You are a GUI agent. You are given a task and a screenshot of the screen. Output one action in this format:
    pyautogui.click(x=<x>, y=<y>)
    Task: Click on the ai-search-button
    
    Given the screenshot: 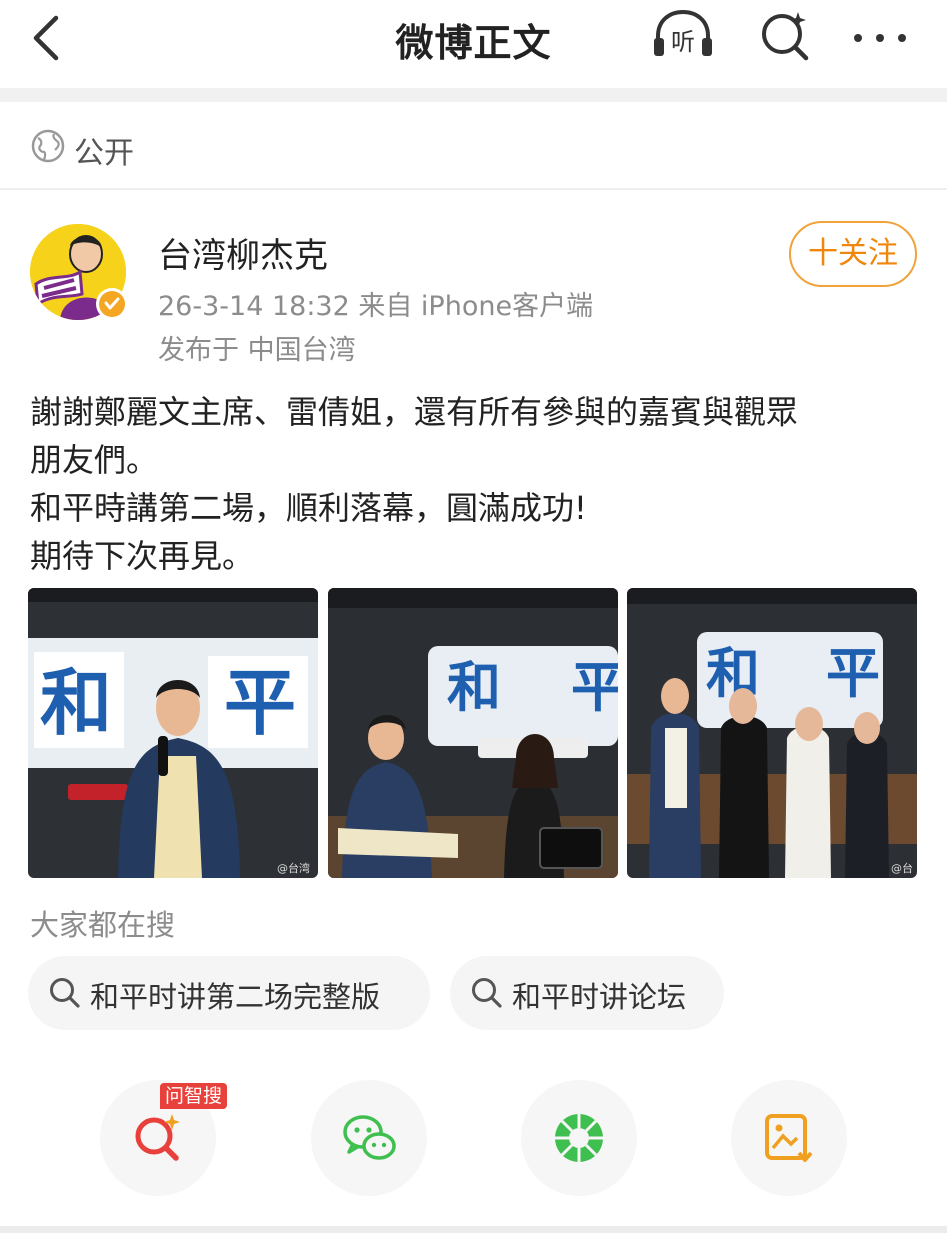 What is the action you would take?
    pyautogui.click(x=787, y=34)
    